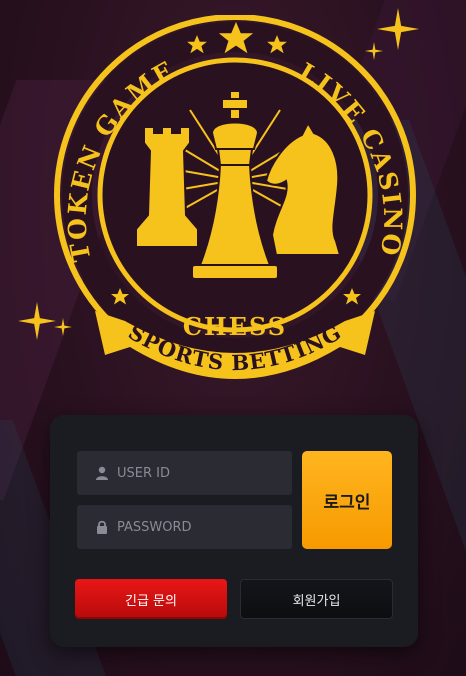 The image size is (466, 676). I want to click on user-icon, so click(102, 473).